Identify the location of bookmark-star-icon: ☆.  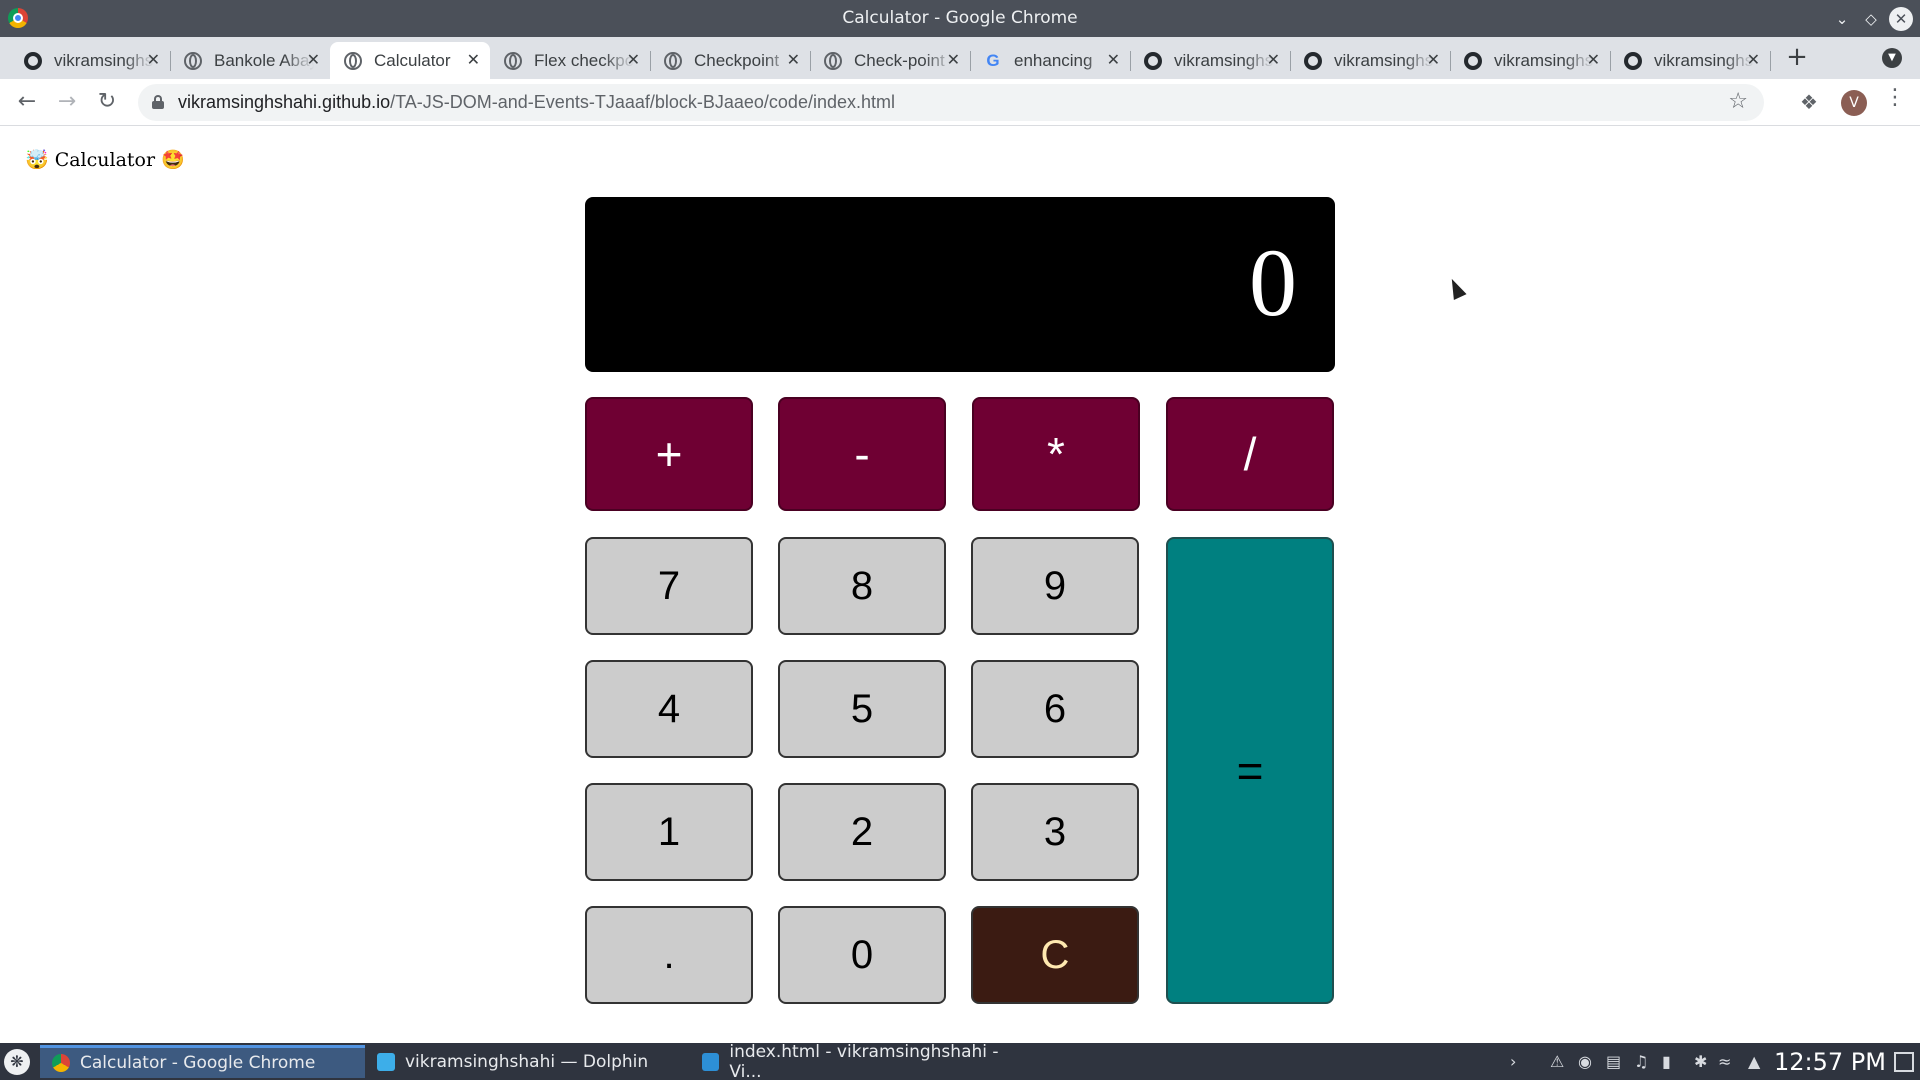
(1738, 101).